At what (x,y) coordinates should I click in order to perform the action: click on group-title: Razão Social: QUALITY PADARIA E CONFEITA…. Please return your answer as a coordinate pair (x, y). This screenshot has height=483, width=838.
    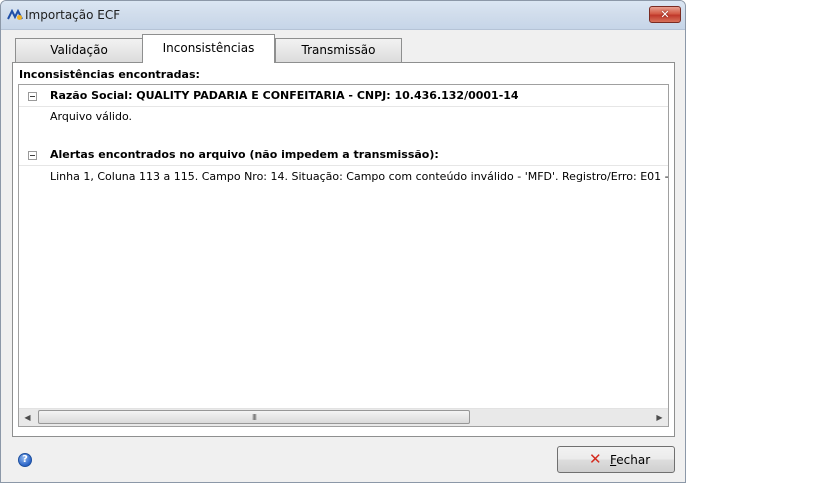
    Looking at the image, I should click on (284, 95).